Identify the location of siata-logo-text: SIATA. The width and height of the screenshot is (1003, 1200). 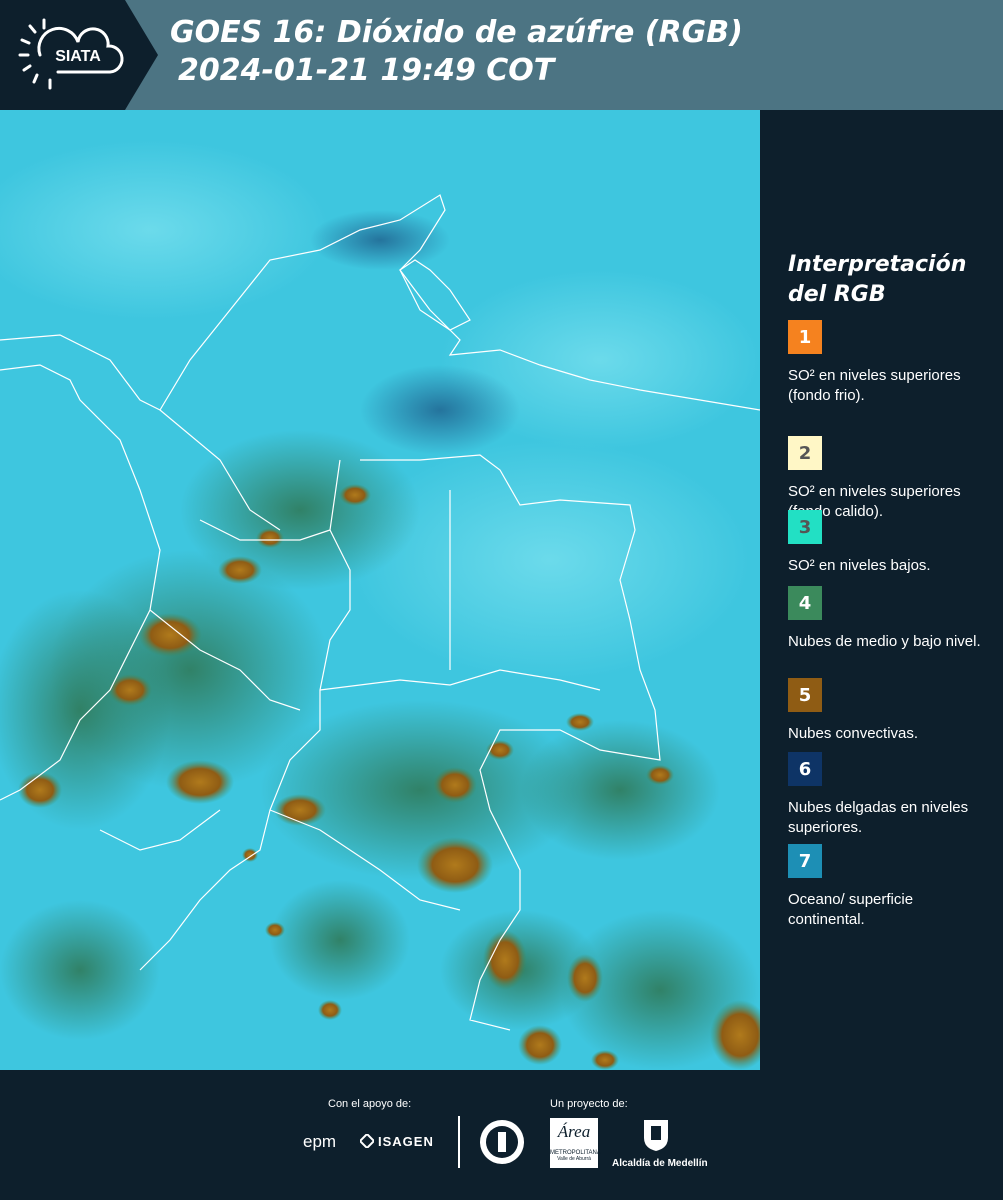
(78, 56).